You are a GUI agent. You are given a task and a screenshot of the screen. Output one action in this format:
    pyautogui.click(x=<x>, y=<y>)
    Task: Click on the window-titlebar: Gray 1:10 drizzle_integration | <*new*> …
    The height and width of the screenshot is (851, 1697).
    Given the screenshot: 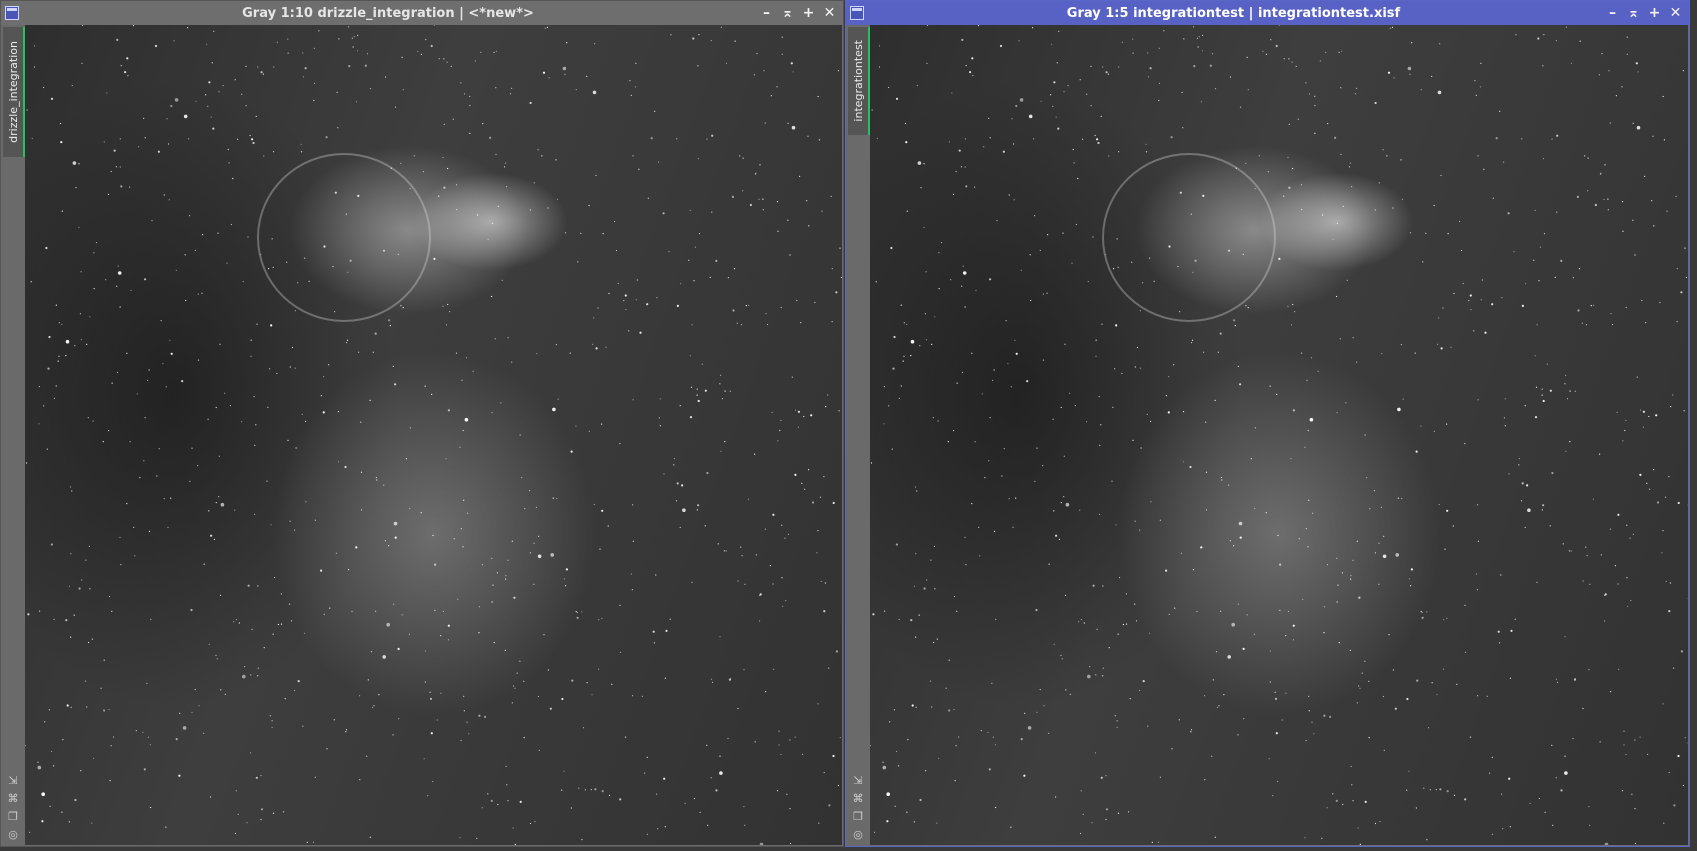 What is the action you would take?
    pyautogui.click(x=422, y=13)
    